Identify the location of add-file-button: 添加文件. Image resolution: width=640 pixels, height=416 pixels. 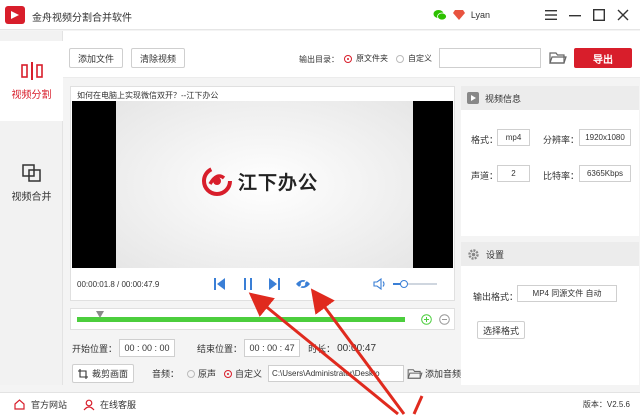
(96, 58).